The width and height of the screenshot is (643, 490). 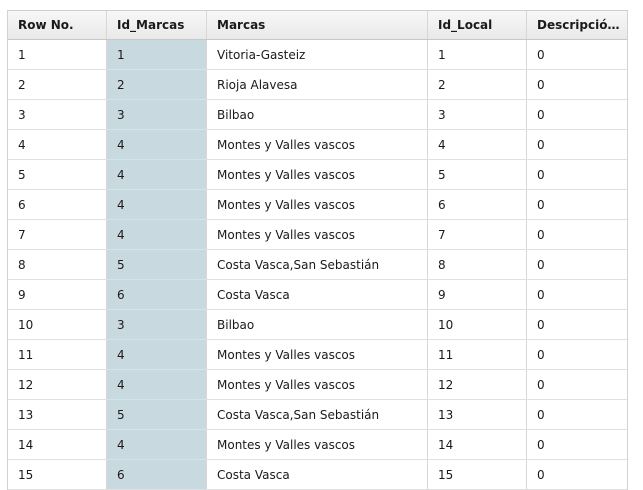 I want to click on table-row: 14 4 Montes y Valles vascos 14 0, so click(x=317, y=445).